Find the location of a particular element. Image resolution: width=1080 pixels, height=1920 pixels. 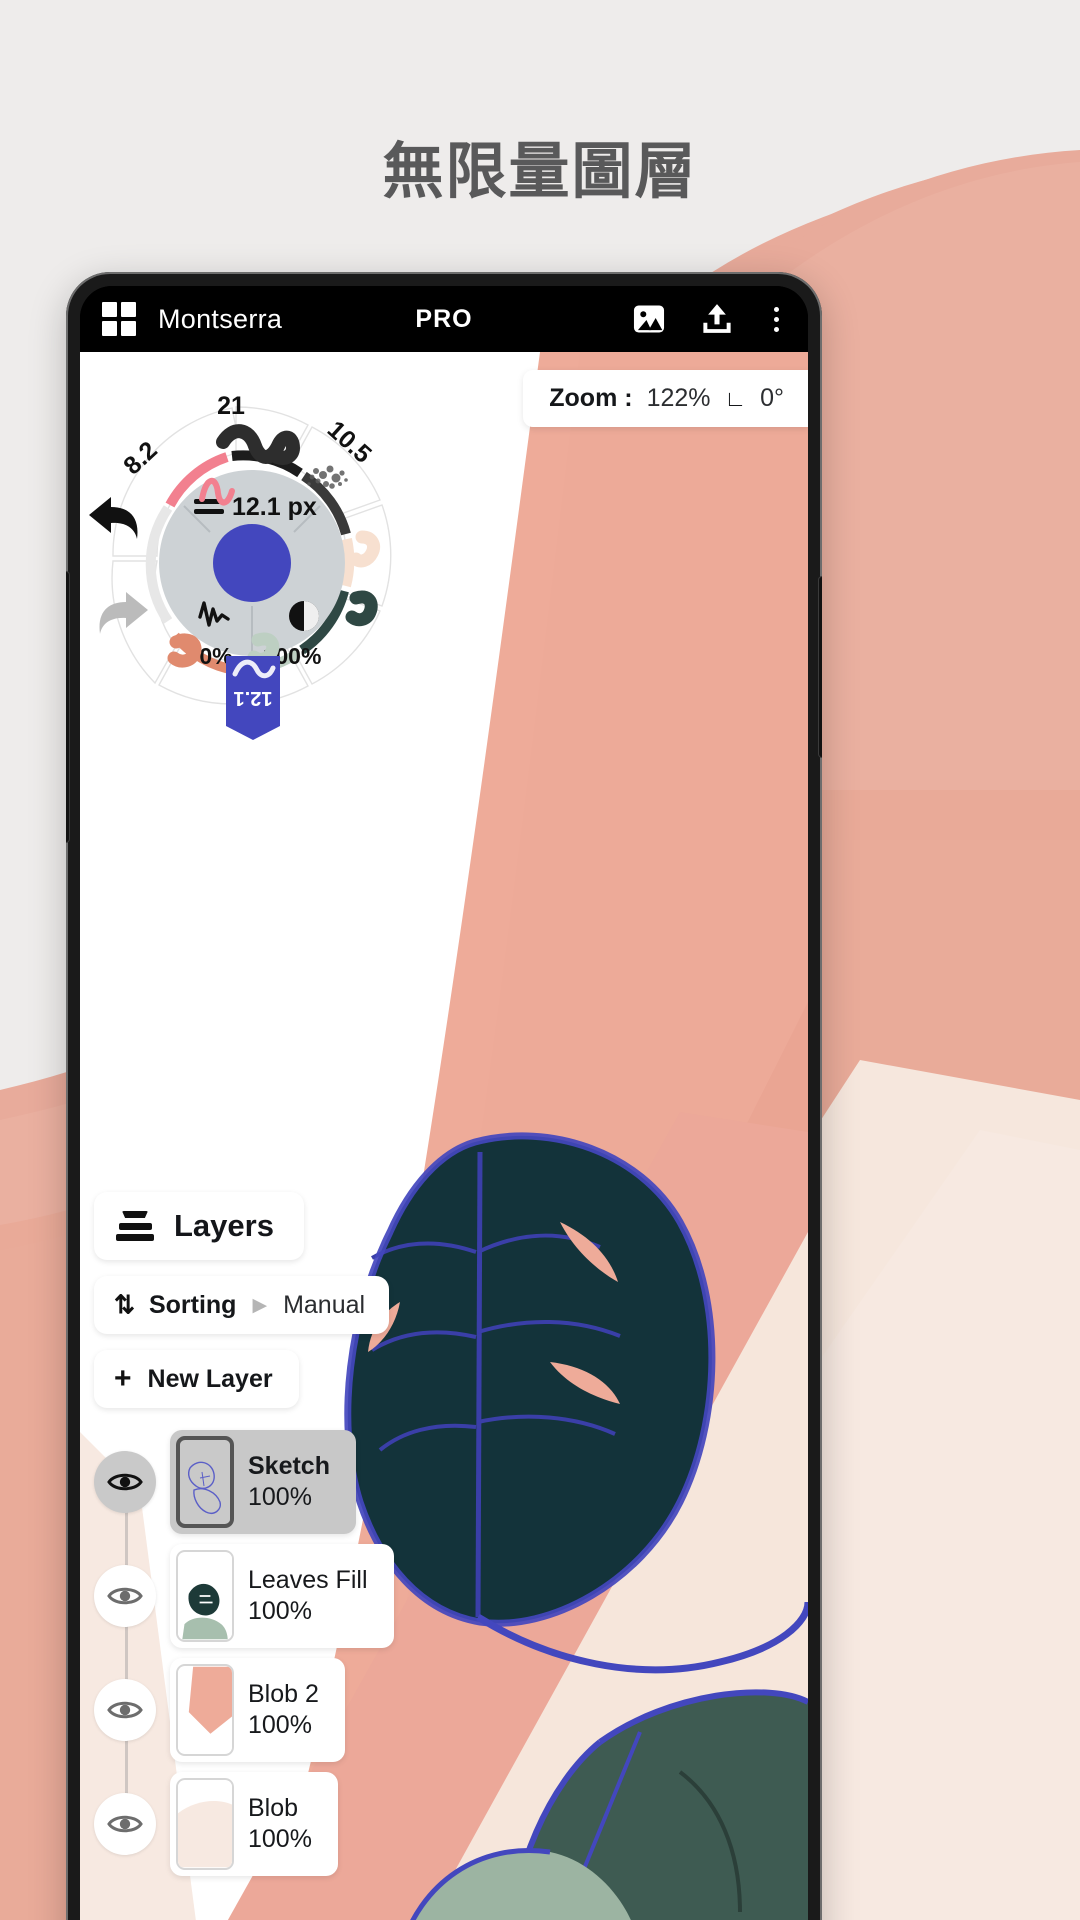

grid-icon is located at coordinates (119, 319).